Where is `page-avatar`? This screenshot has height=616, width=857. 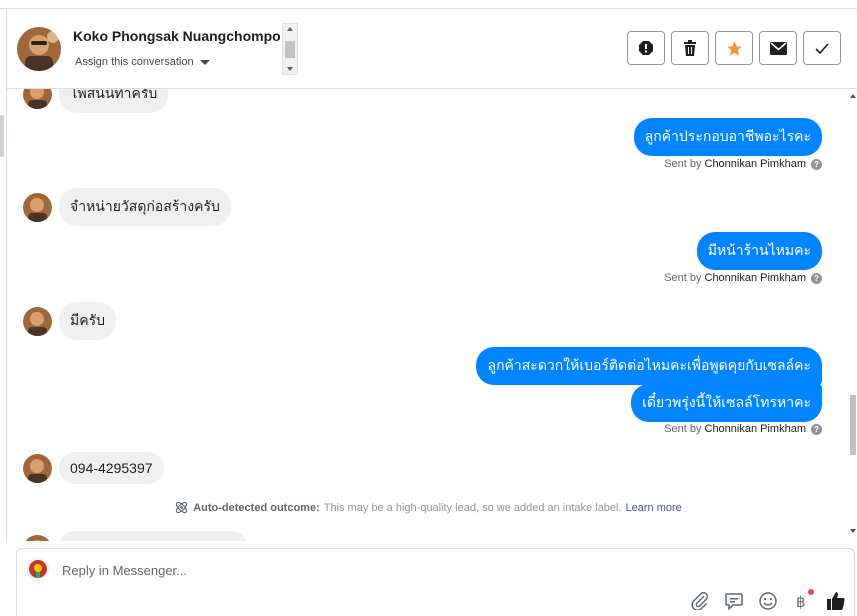 page-avatar is located at coordinates (38, 569).